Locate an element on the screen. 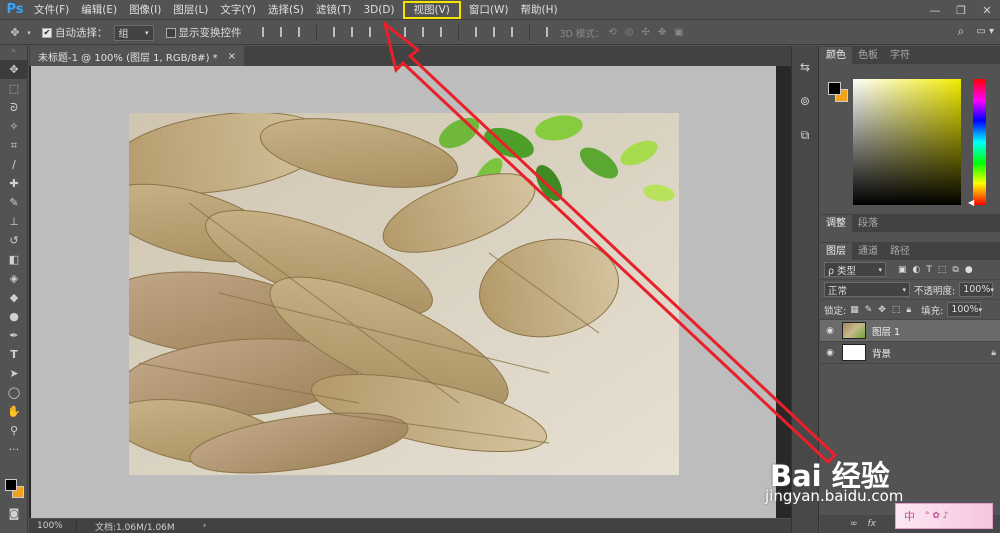  filter-toggle-icon: ● is located at coordinates (969, 270).